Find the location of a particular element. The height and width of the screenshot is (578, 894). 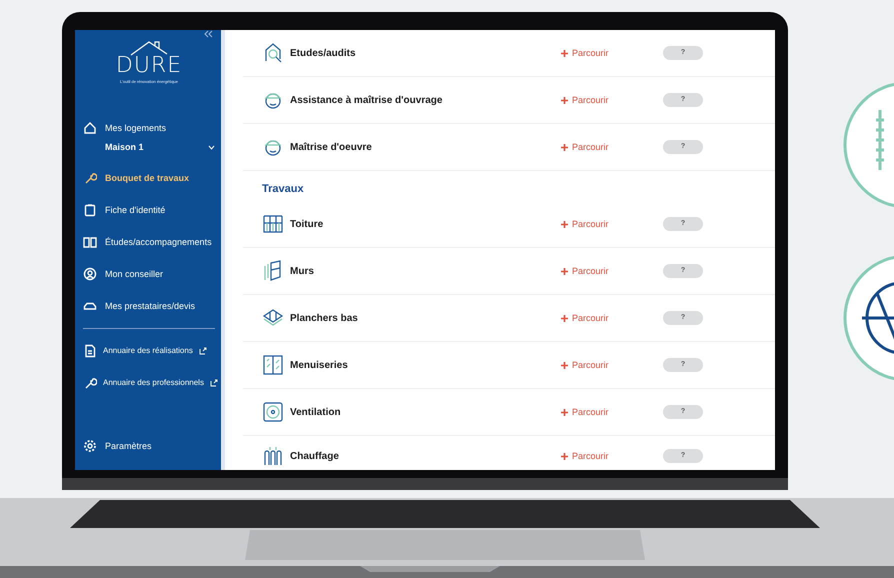

roof-tiles-icon is located at coordinates (273, 224).